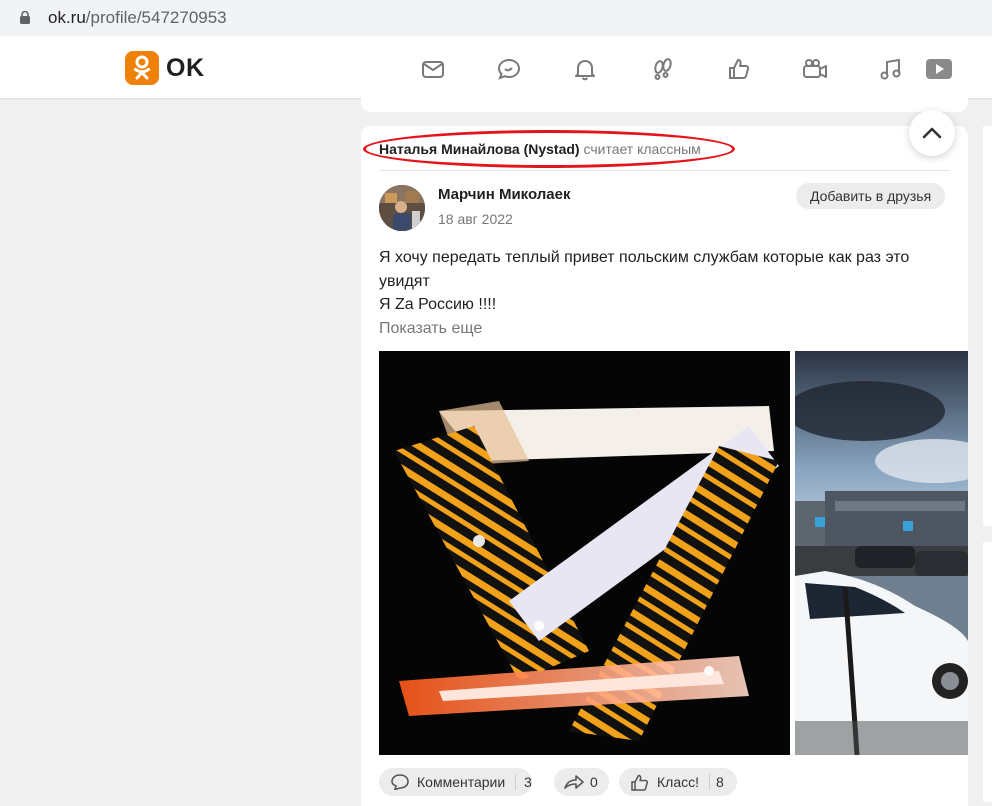 The width and height of the screenshot is (992, 806). I want to click on url-text: ok.ru/profile/547270953, so click(137, 18).